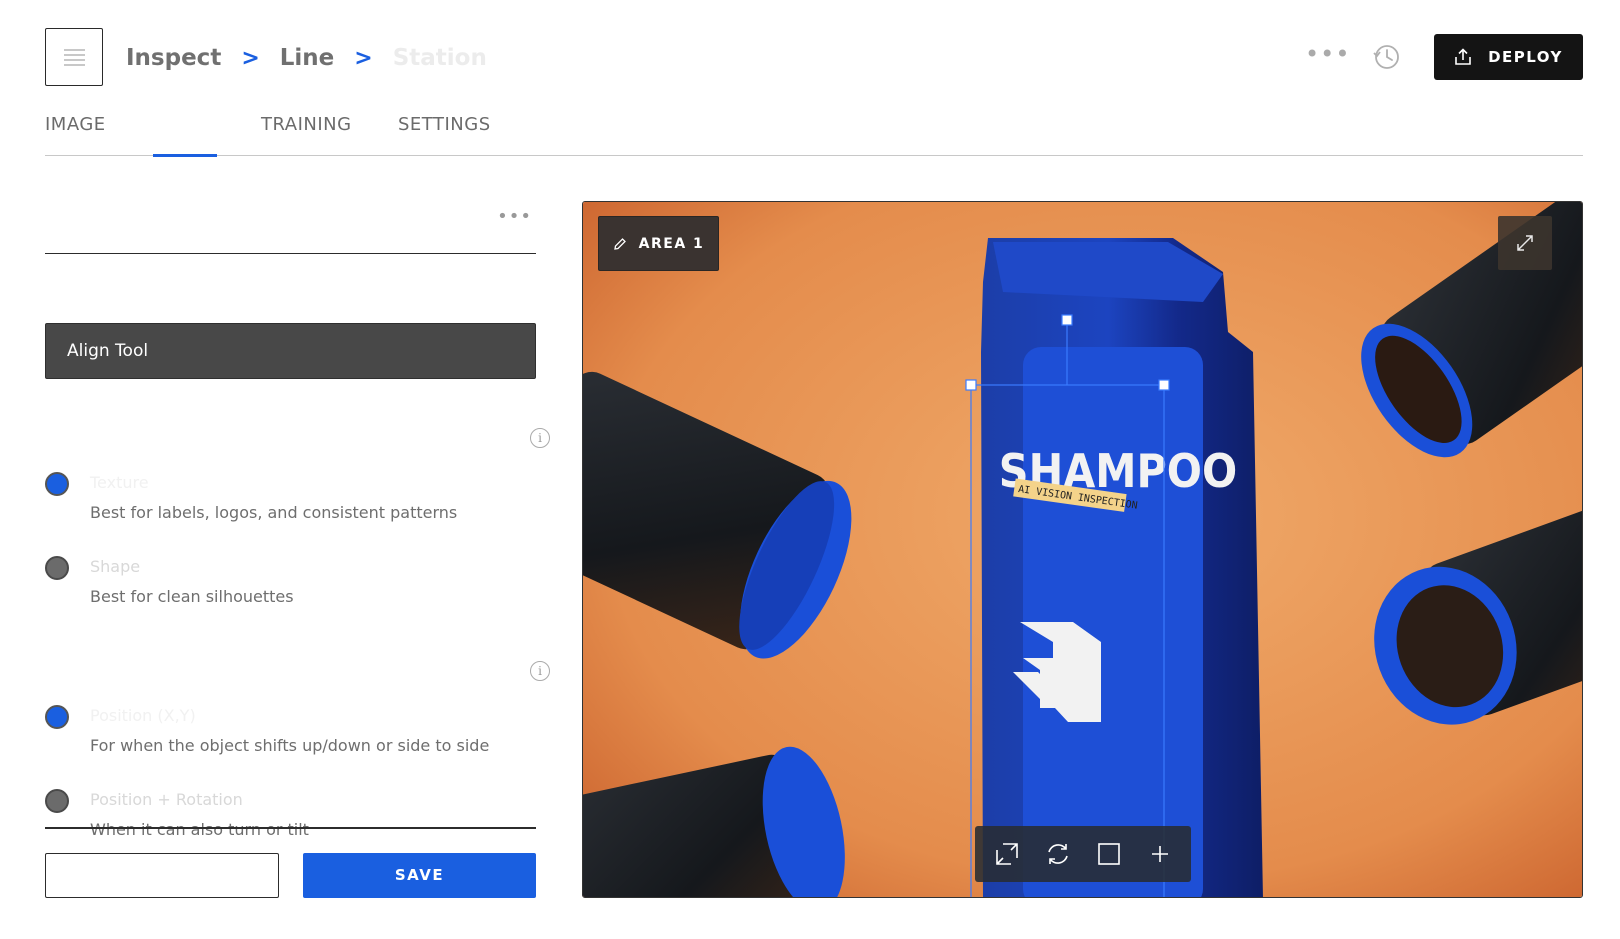 This screenshot has width=1620, height=939. Describe the element at coordinates (185, 155) in the screenshot. I see `active-tab-indicator` at that location.